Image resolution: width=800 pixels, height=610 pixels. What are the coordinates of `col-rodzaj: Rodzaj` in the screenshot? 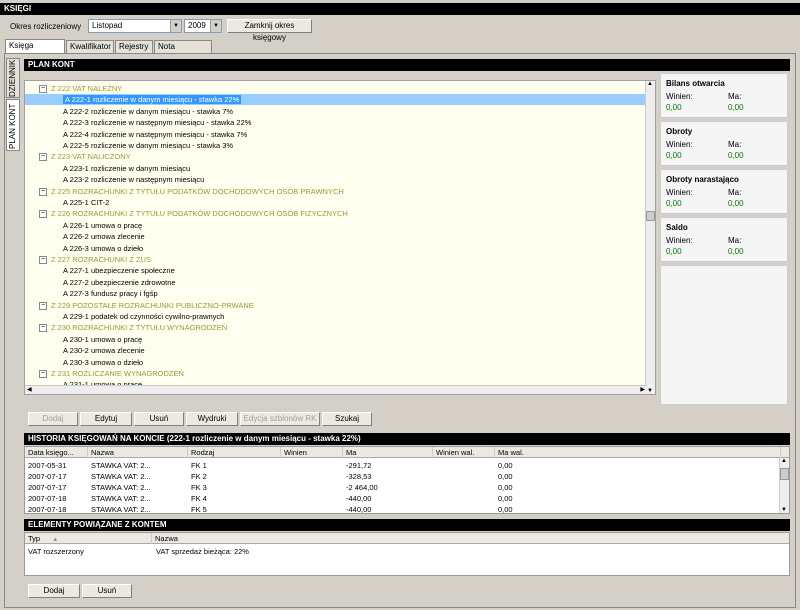 It's located at (234, 452).